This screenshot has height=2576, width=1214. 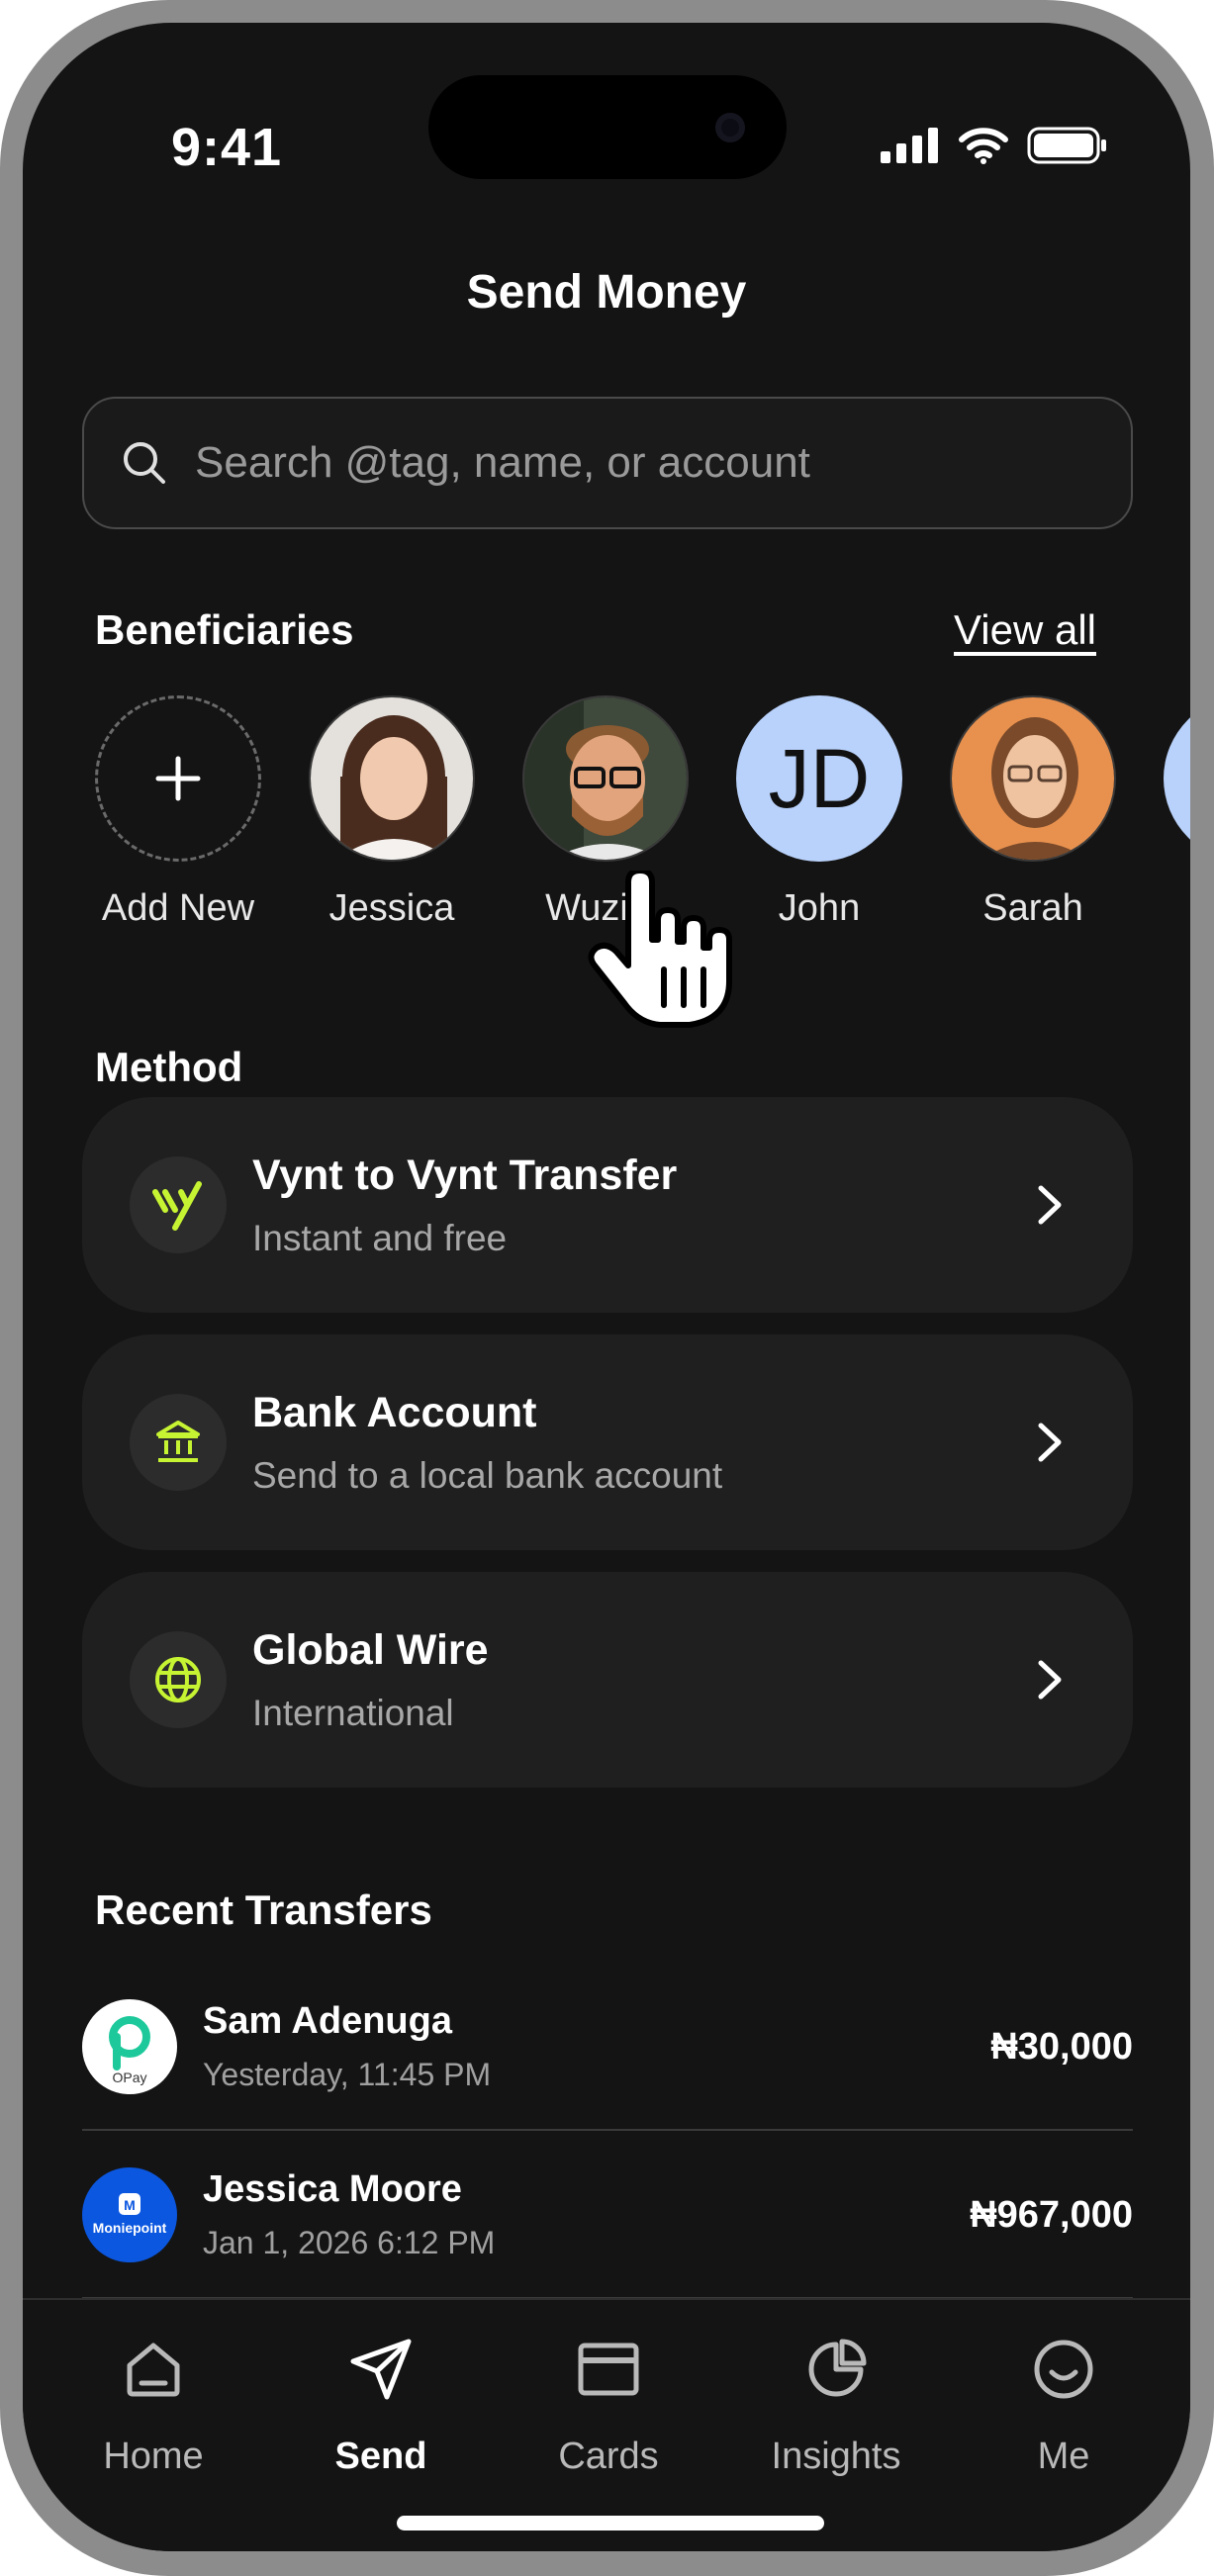 What do you see at coordinates (502, 462) in the screenshot?
I see `search-placeholder: Search @tag, name, or account` at bounding box center [502, 462].